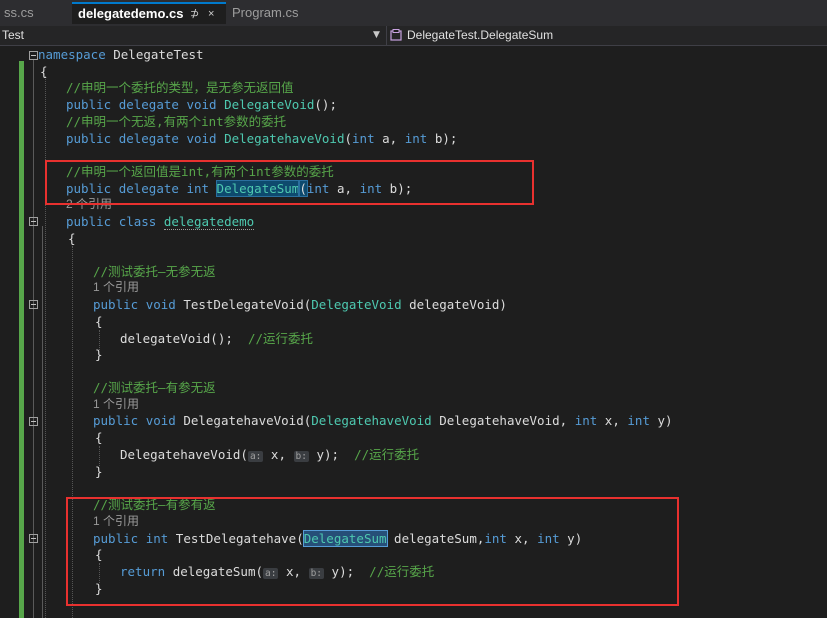 This screenshot has width=827, height=618. Describe the element at coordinates (131, 13) in the screenshot. I see `tab-label: delegatedemo.cs` at that location.